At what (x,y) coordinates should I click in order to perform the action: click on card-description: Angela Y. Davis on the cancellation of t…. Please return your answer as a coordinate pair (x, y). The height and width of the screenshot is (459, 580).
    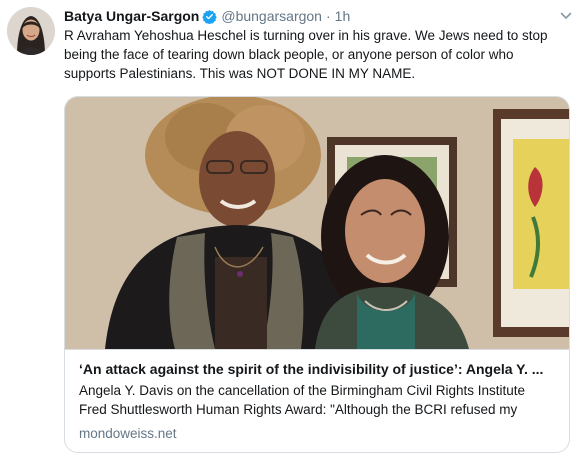
    Looking at the image, I should click on (318, 400).